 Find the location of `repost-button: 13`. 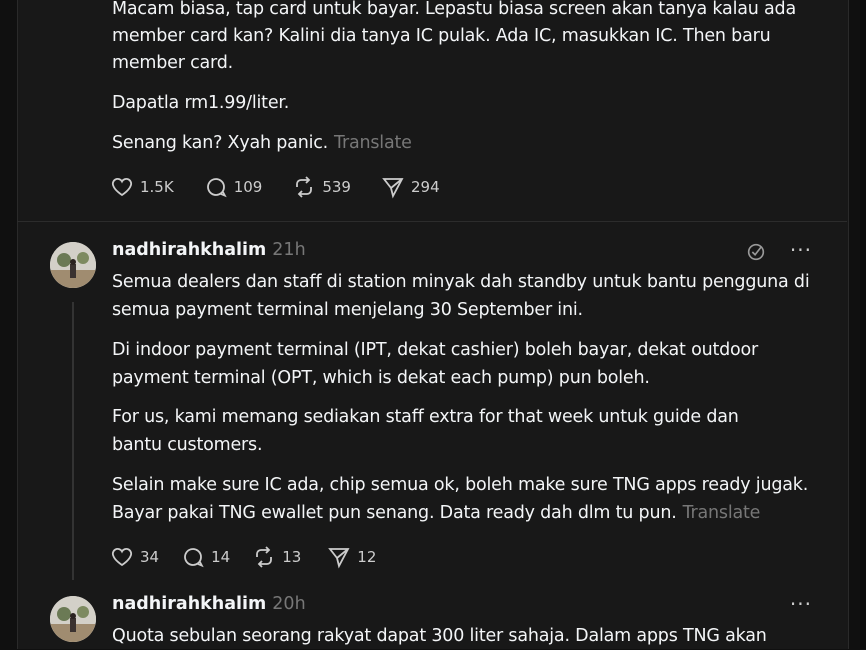

repost-button: 13 is located at coordinates (276, 557).